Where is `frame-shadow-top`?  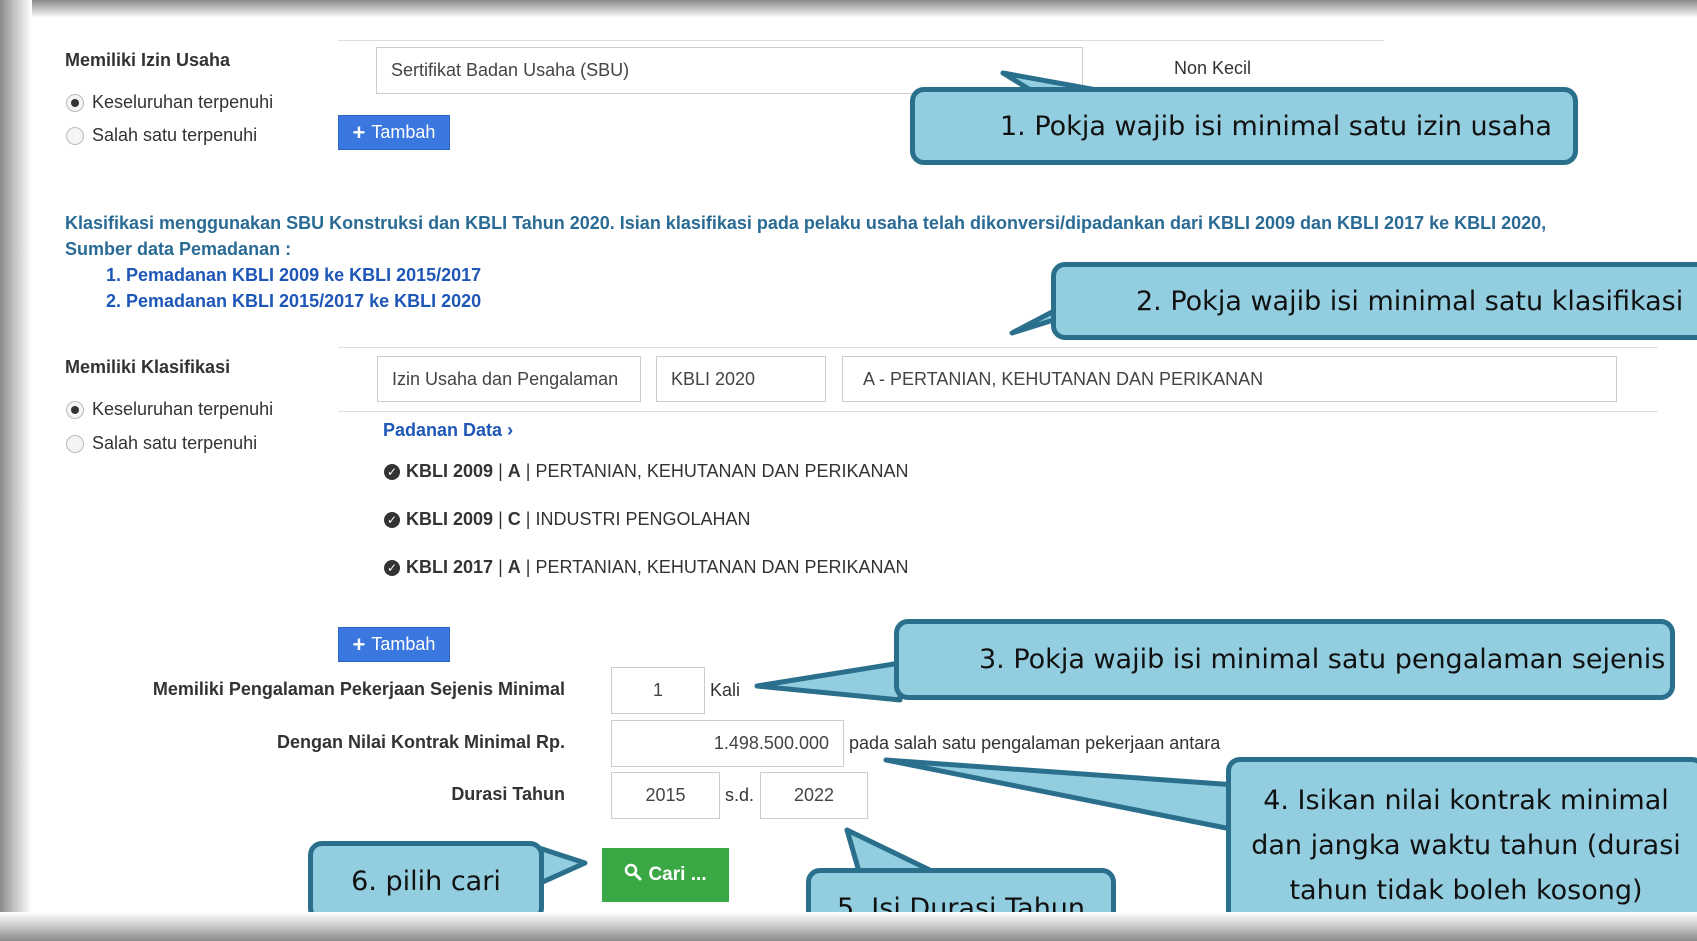 frame-shadow-top is located at coordinates (848, 9).